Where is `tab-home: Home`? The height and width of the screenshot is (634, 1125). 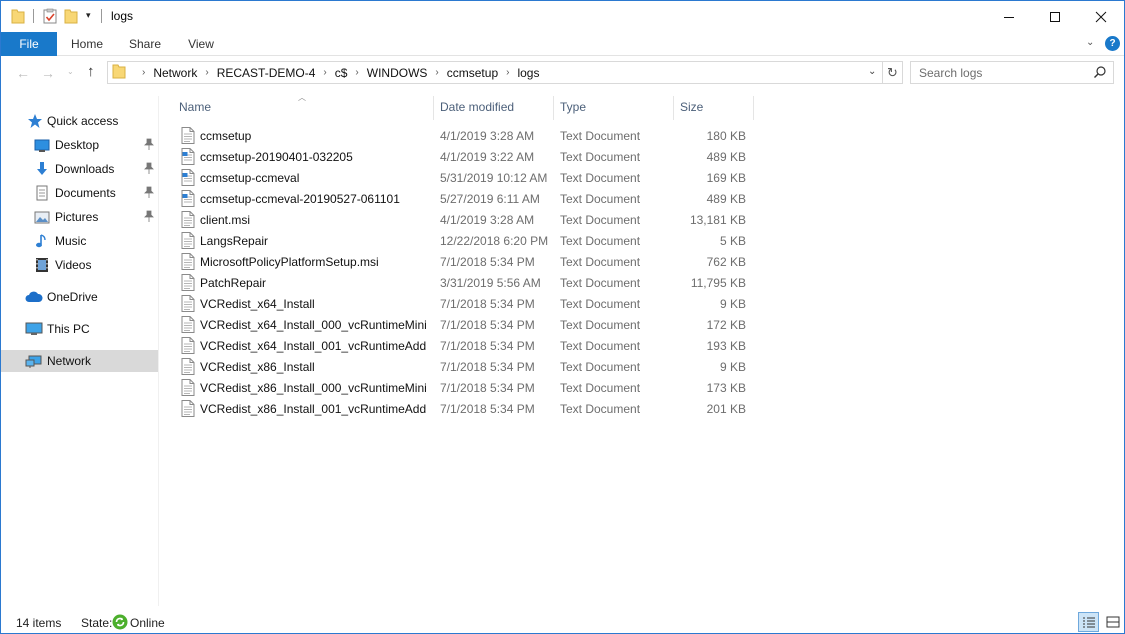 tab-home: Home is located at coordinates (87, 44).